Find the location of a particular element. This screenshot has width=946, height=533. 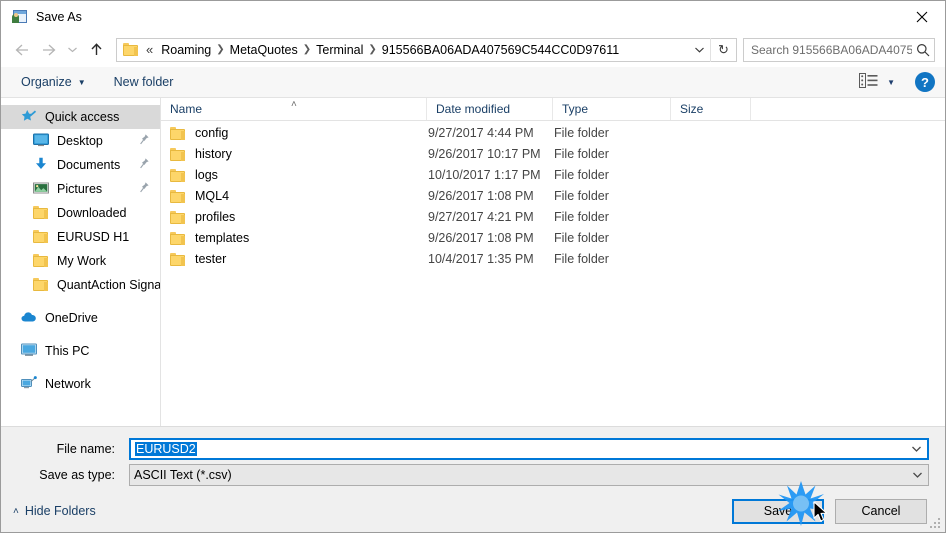

hide-folders-button: ˄ Hide Folders is located at coordinates (54, 511).